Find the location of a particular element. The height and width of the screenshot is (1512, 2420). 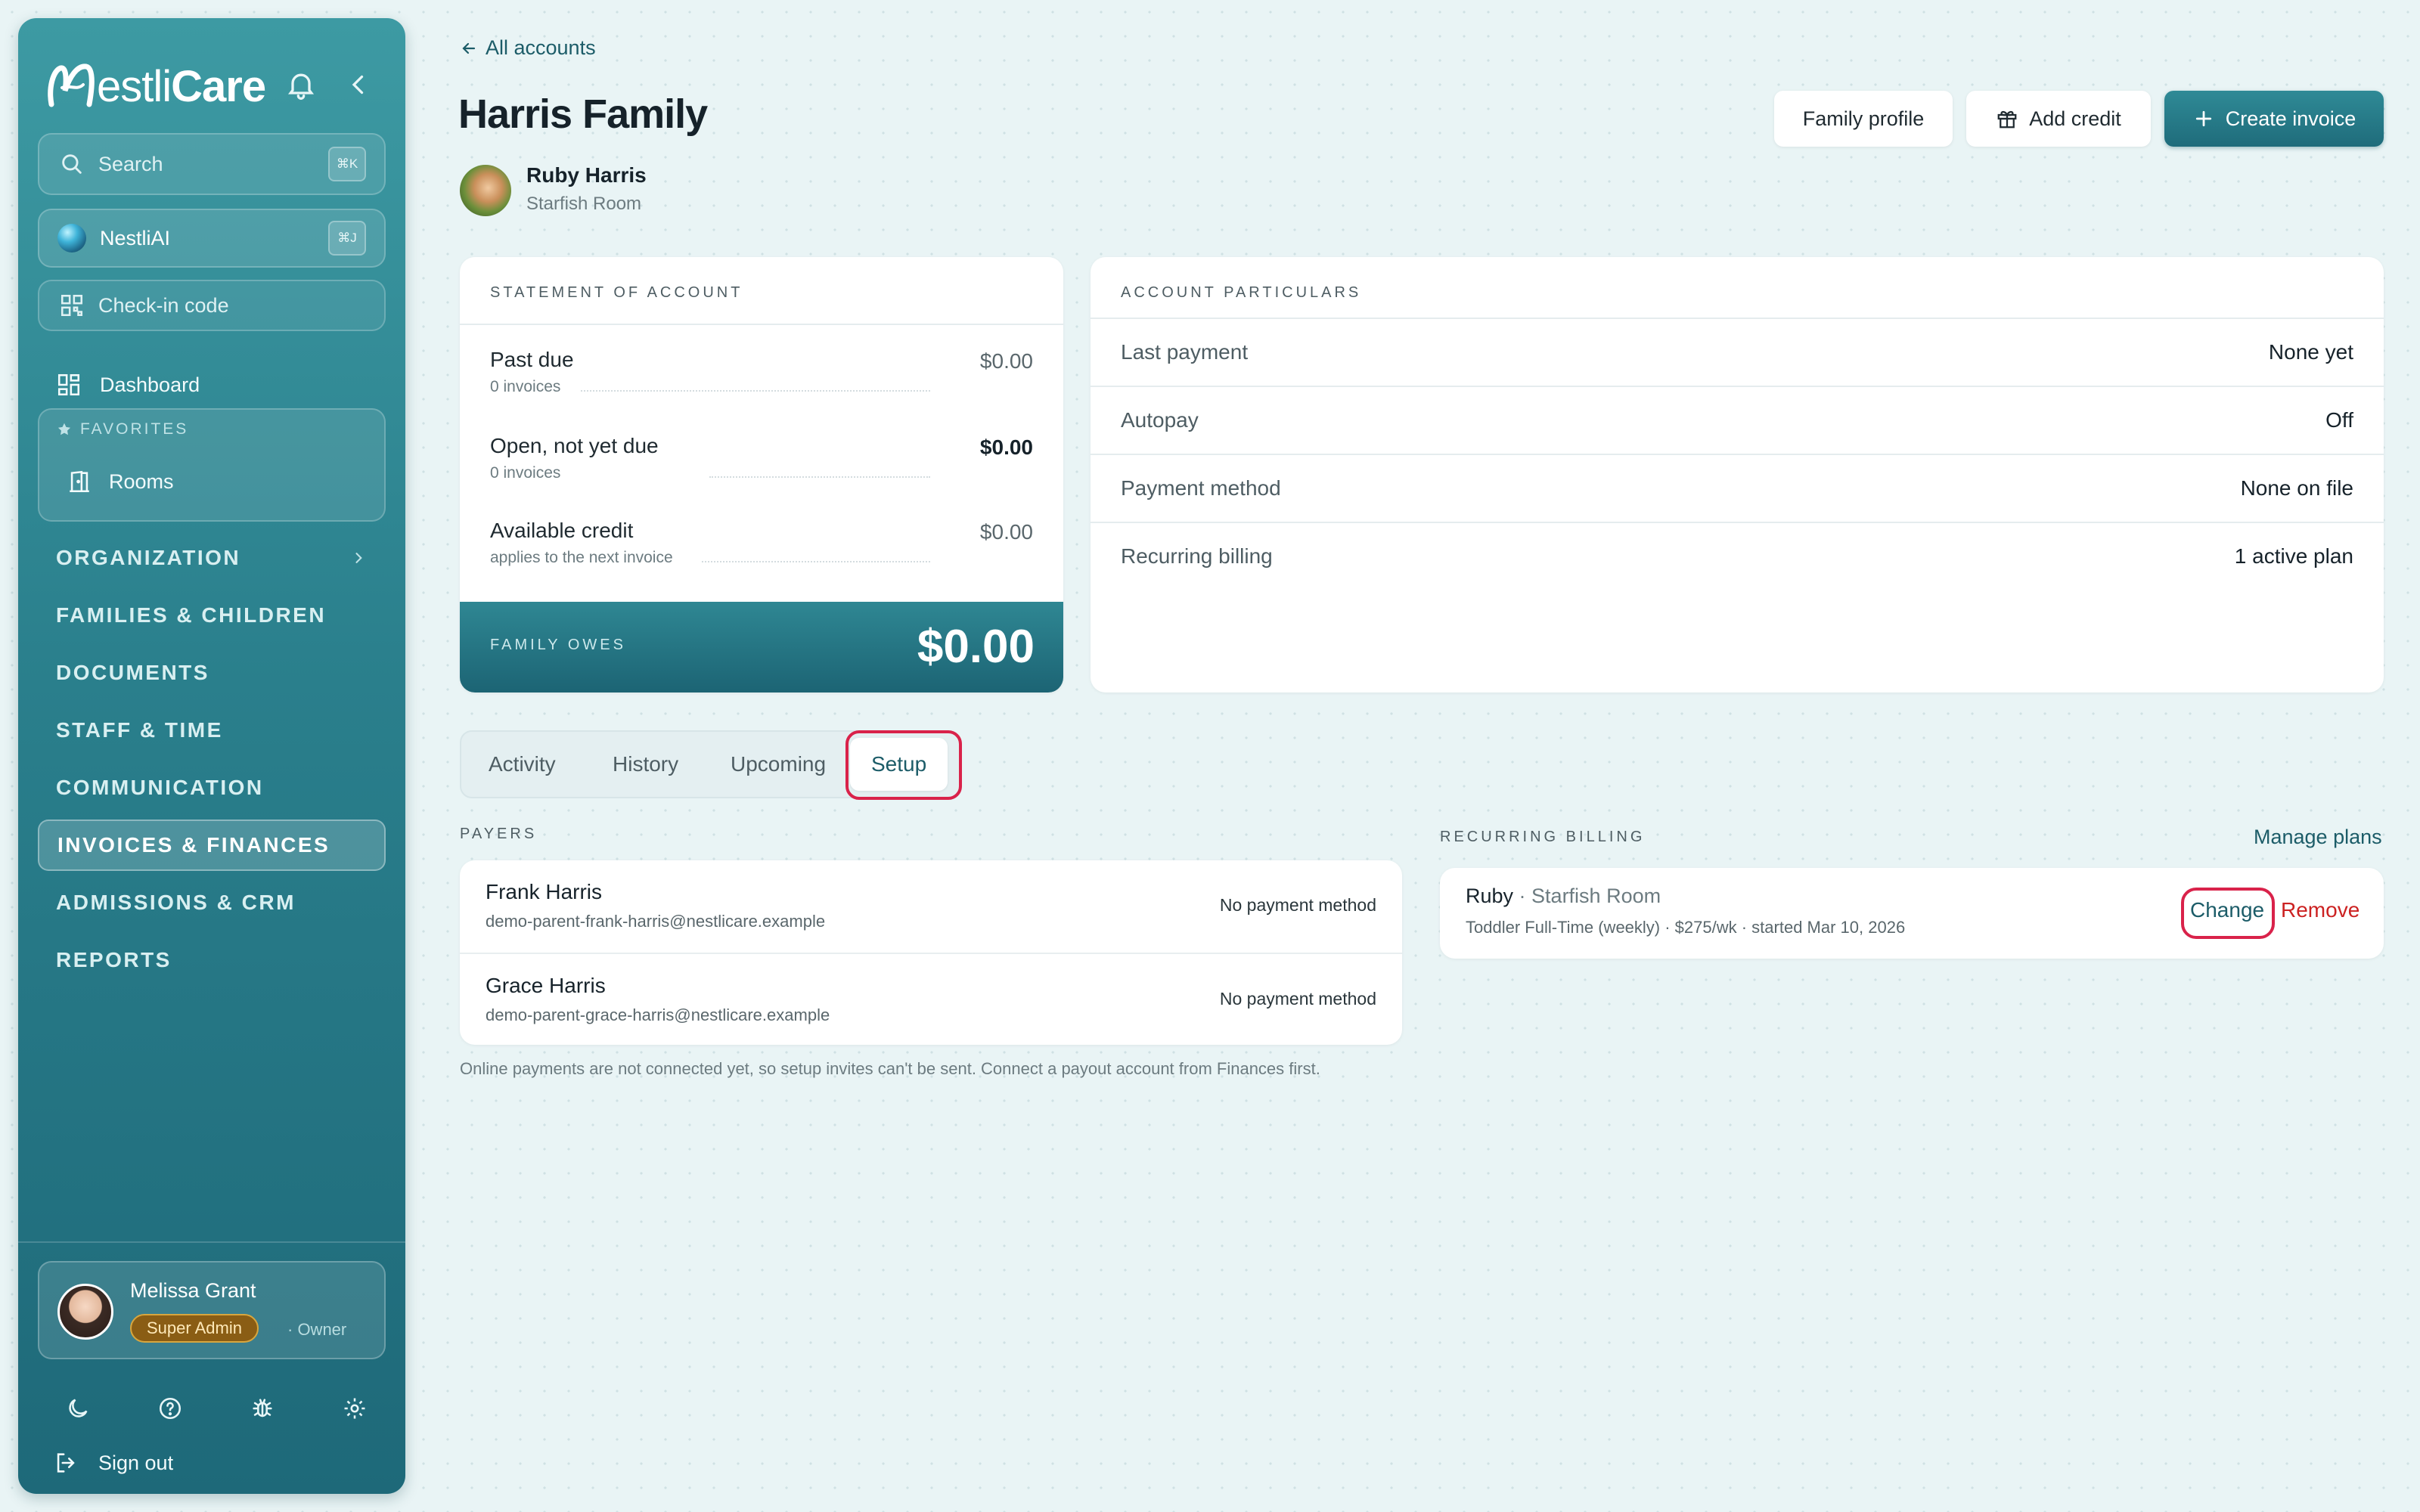

sidebar-item-dashboard: Dashboard is located at coordinates (128, 385).